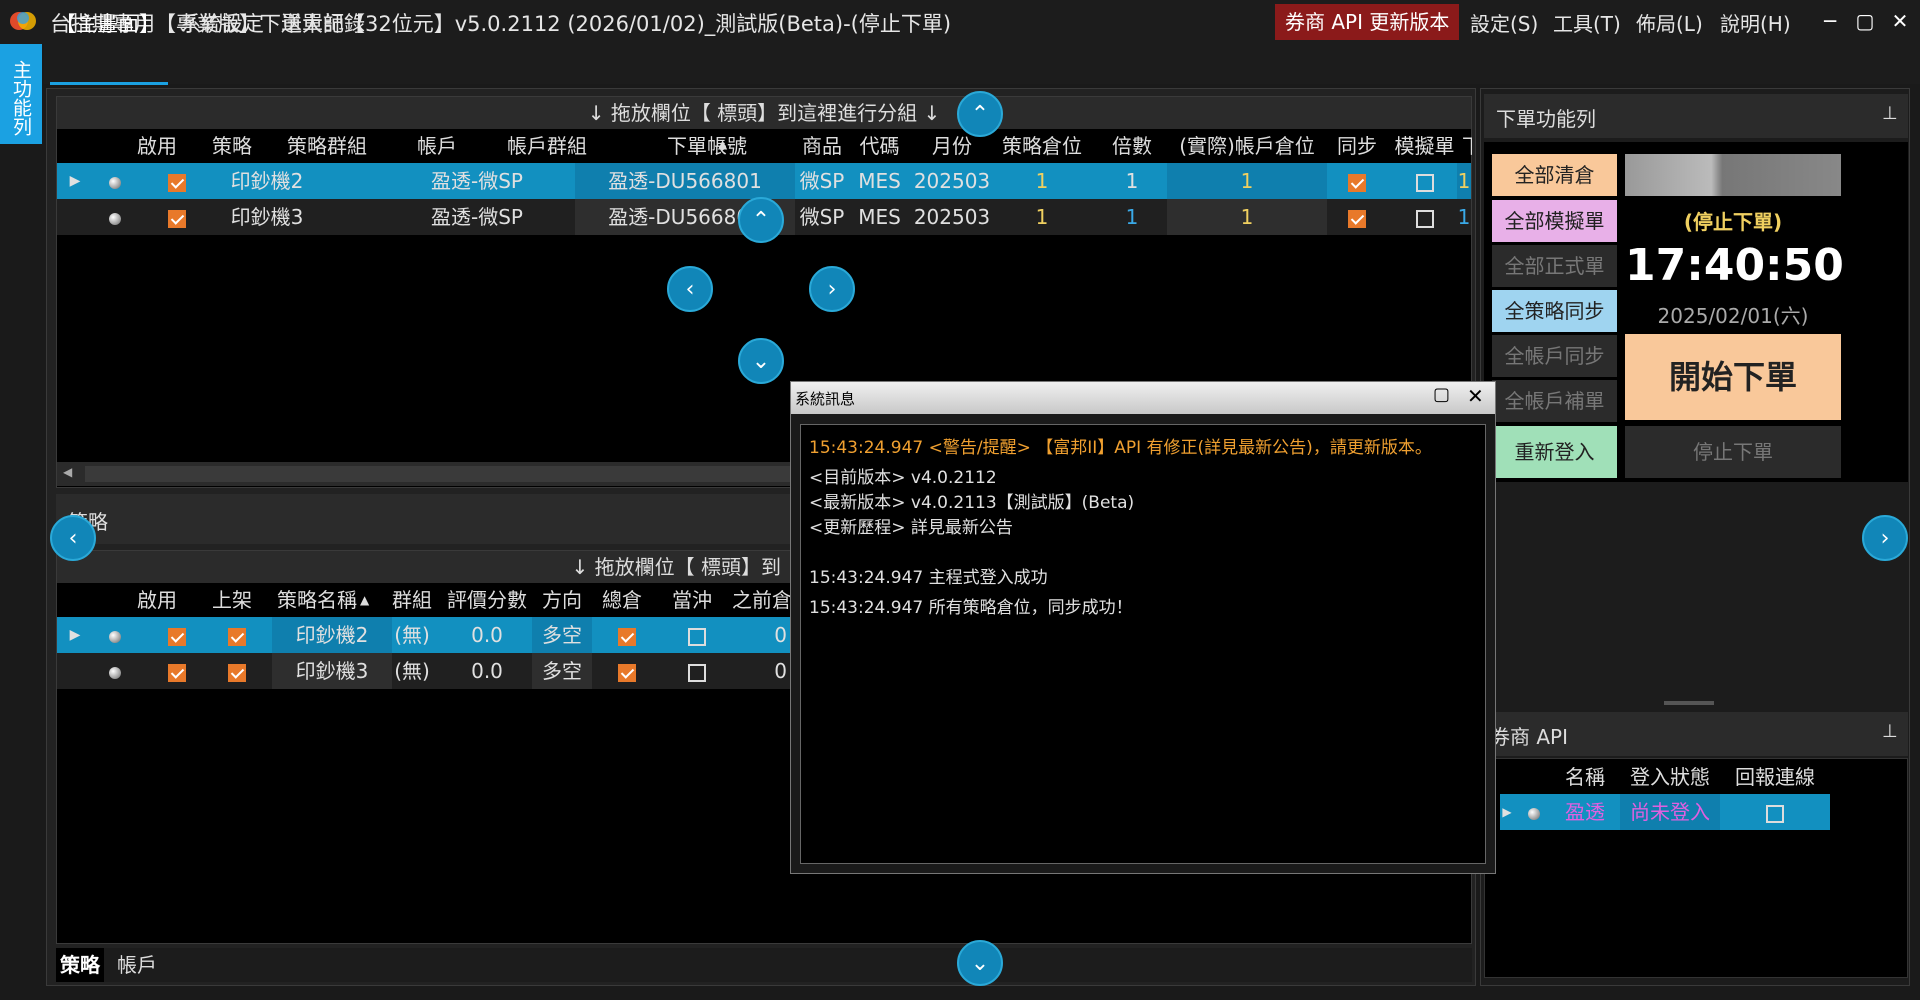 The image size is (1920, 1000). Describe the element at coordinates (232, 146) in the screenshot. I see `col-strategy: 策略` at that location.